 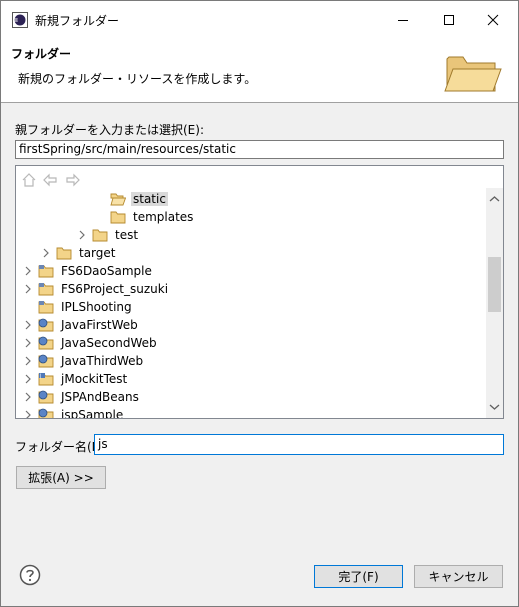 I want to click on tree-item-label: test, so click(x=127, y=235).